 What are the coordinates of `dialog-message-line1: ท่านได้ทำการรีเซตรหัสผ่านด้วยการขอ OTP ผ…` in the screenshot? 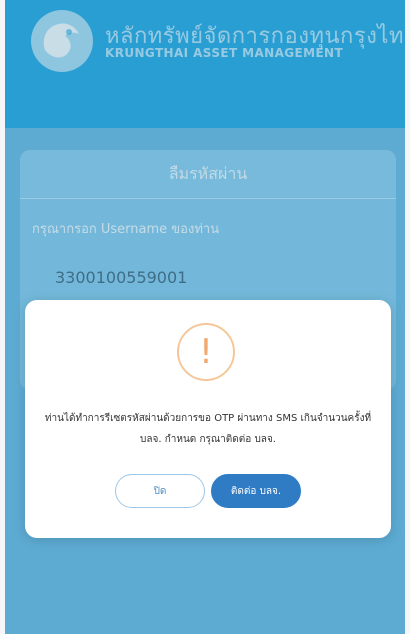 It's located at (208, 418).